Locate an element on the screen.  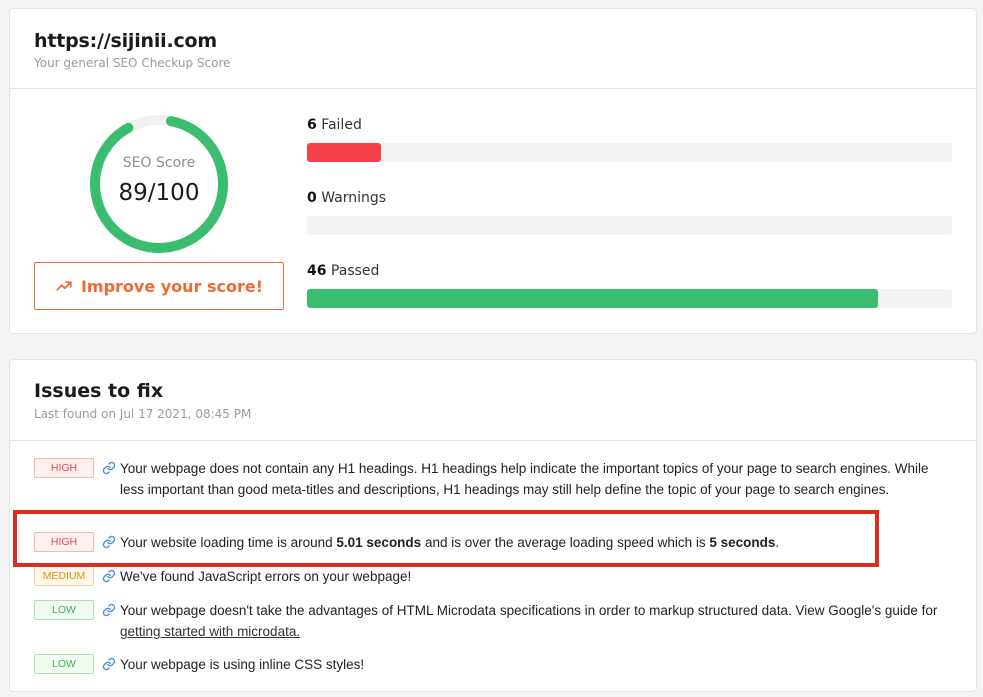
issue-text: Your webpage is using inline CSS styles! is located at coordinates (242, 664).